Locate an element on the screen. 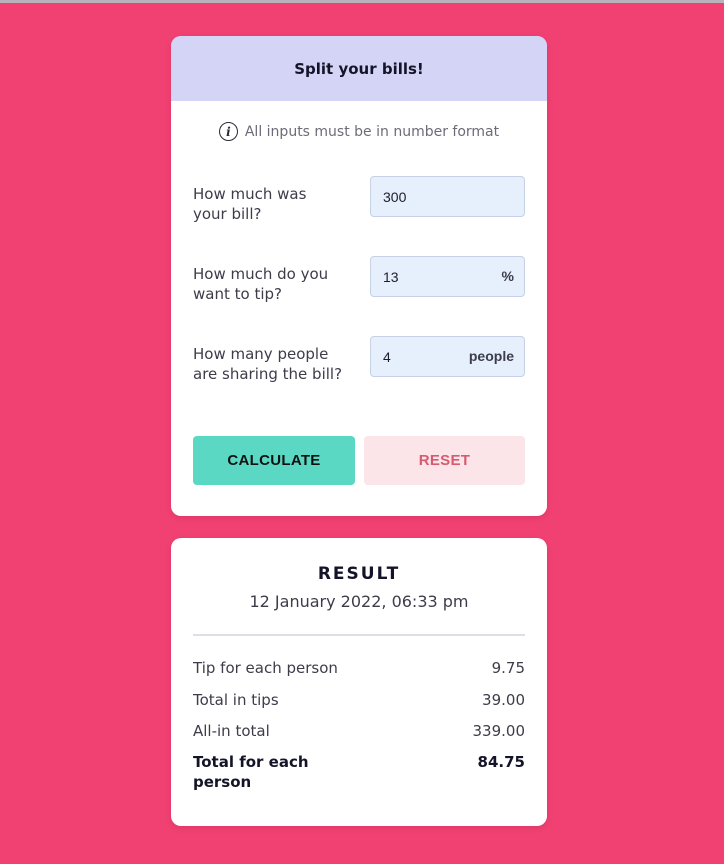  result-value: 339.00 is located at coordinates (499, 731).